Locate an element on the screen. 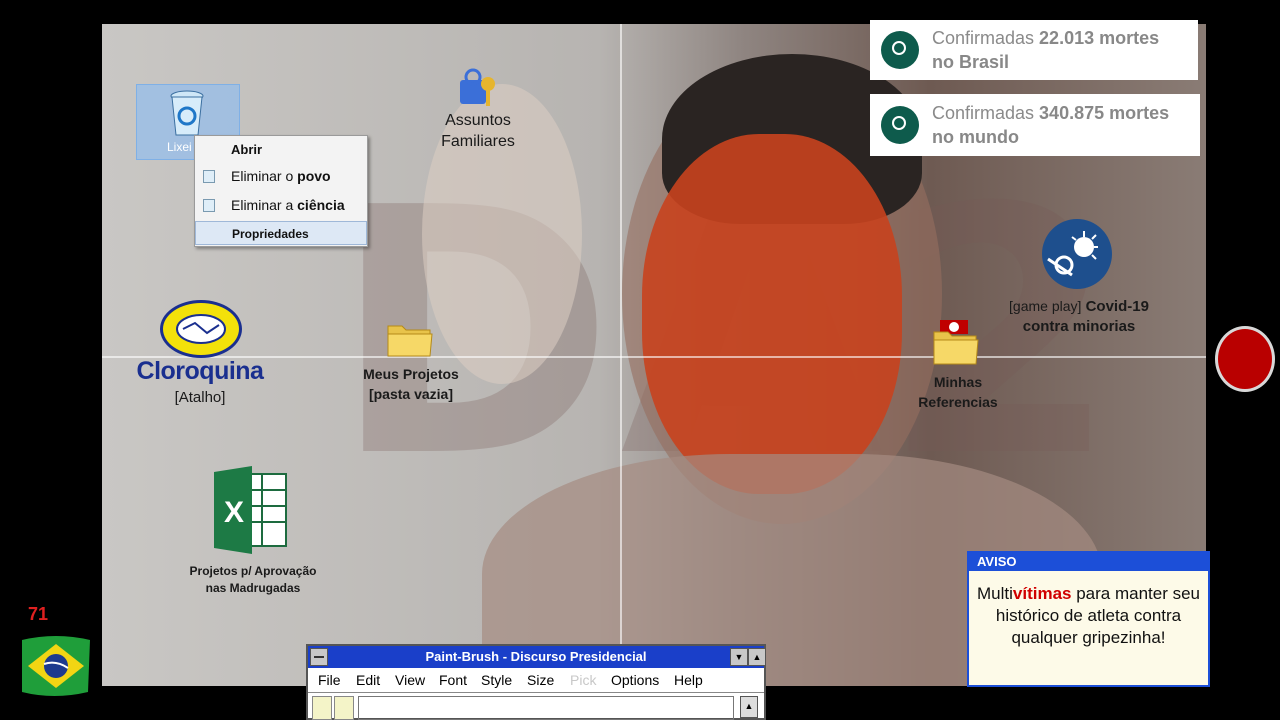 Image resolution: width=1280 pixels, height=720 pixels. menu-edit: Edit is located at coordinates (368, 680).